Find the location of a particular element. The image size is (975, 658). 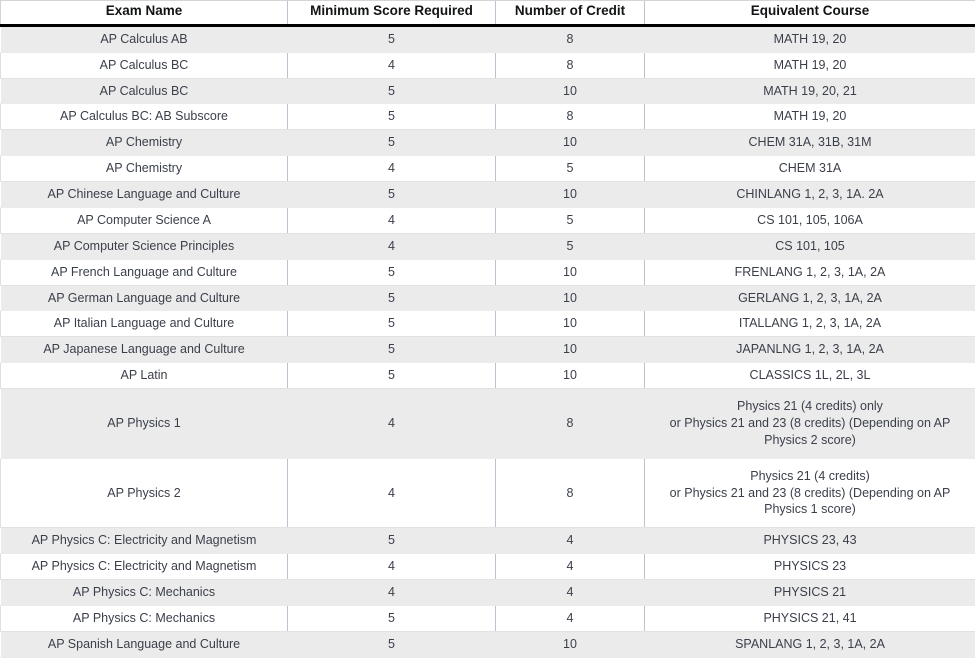

cell-exam: AP Computer Science Principles is located at coordinates (144, 246).